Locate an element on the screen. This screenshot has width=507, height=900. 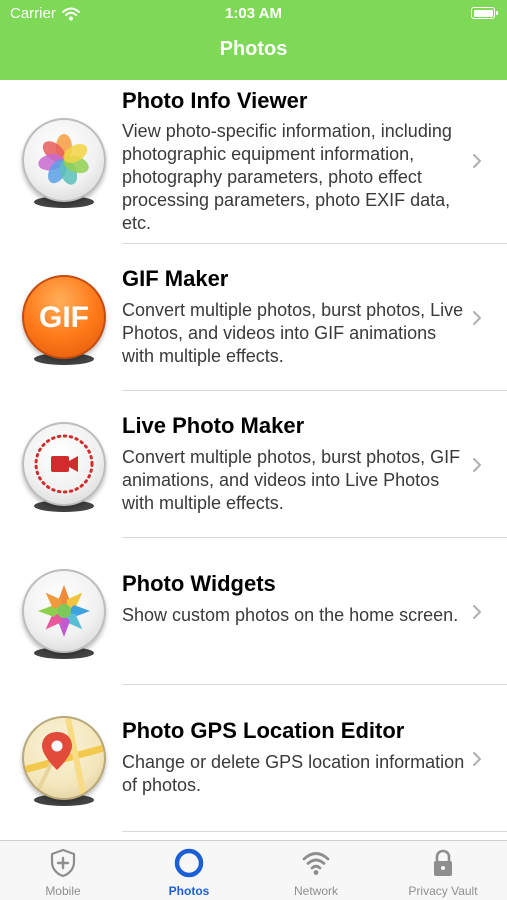
gif-maker-icon-wrap: GIF is located at coordinates (64, 323).